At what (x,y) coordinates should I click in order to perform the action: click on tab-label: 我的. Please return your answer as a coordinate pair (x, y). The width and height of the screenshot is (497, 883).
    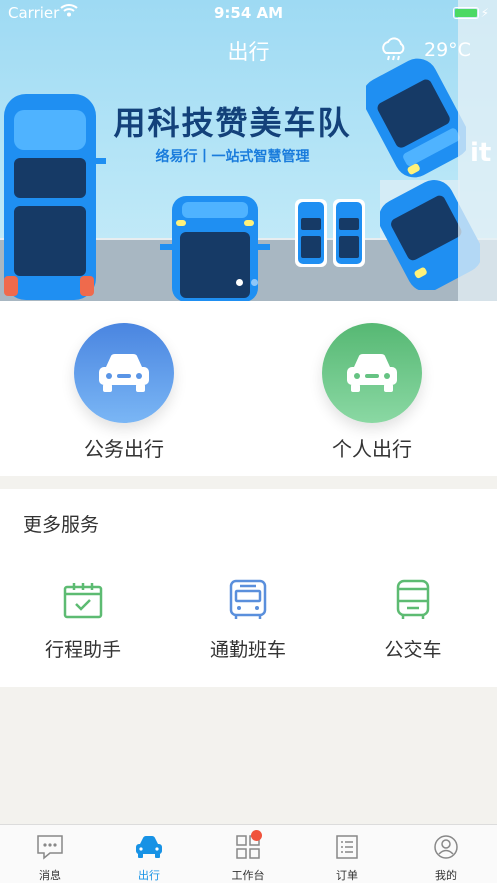
    Looking at the image, I should click on (446, 875).